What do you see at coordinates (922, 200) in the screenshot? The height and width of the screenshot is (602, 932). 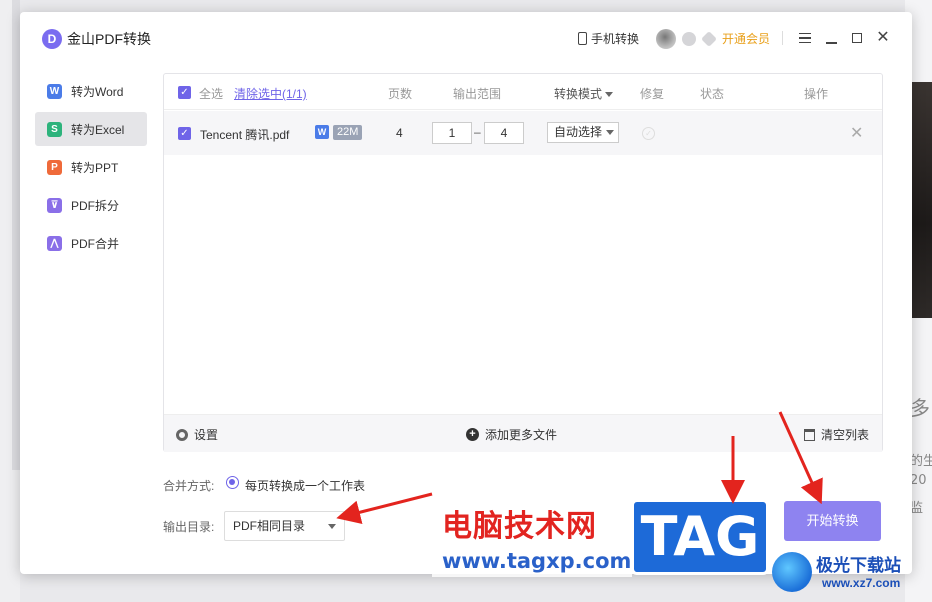 I see `background-photo` at bounding box center [922, 200].